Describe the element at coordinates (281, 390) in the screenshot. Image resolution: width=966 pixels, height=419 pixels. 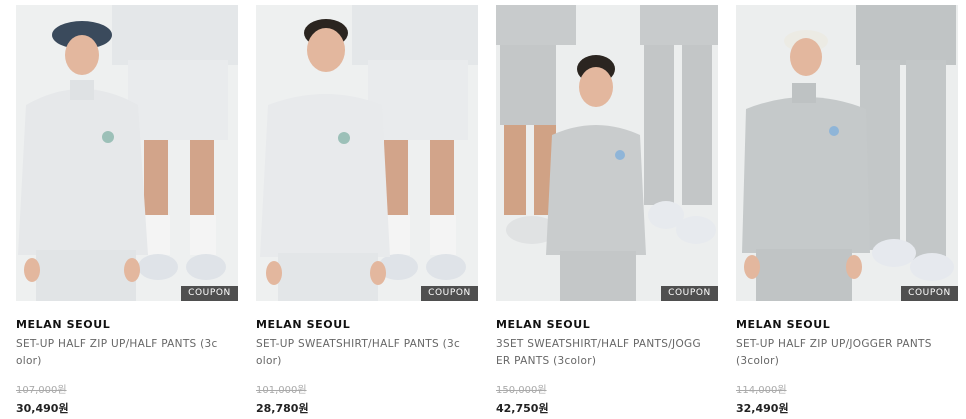
I see `original-price: 101,000원` at that location.